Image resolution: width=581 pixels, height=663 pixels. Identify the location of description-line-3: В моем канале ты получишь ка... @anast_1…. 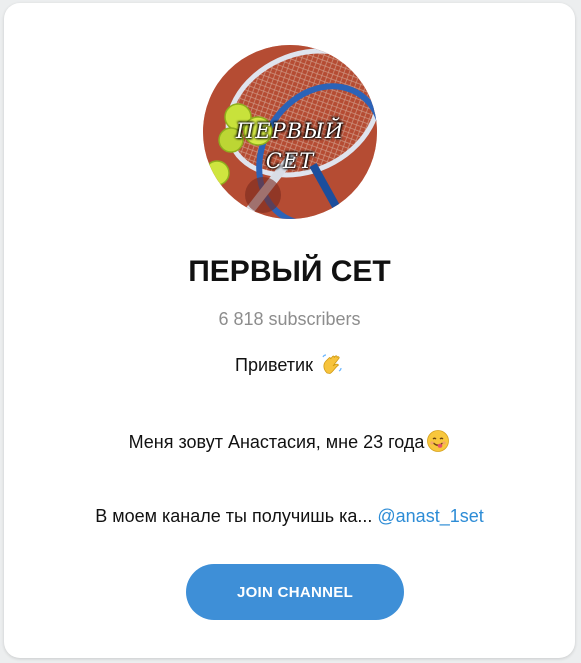
(289, 516).